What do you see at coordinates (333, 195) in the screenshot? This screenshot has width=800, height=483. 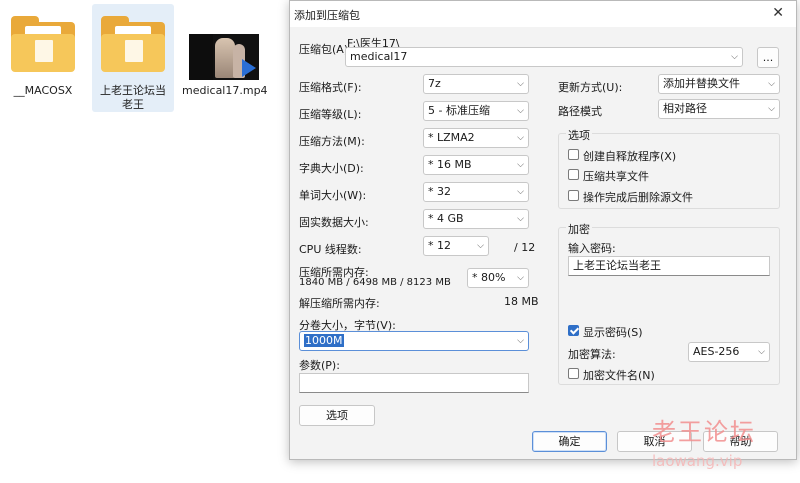 I see `word-label: 单词大小(W):` at bounding box center [333, 195].